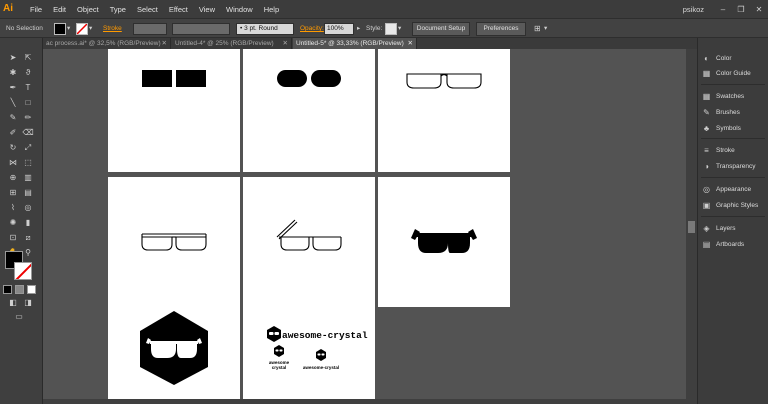  What do you see at coordinates (741, 9) in the screenshot?
I see `restore-icon: ❐` at bounding box center [741, 9].